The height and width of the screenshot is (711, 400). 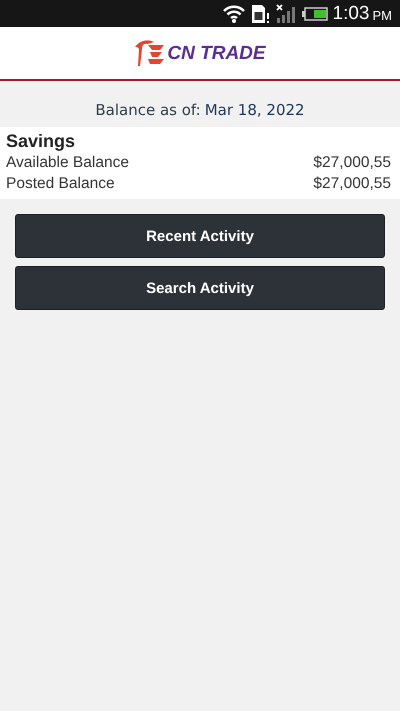 What do you see at coordinates (148, 110) in the screenshot?
I see `balance-date-label: Balance as of:` at bounding box center [148, 110].